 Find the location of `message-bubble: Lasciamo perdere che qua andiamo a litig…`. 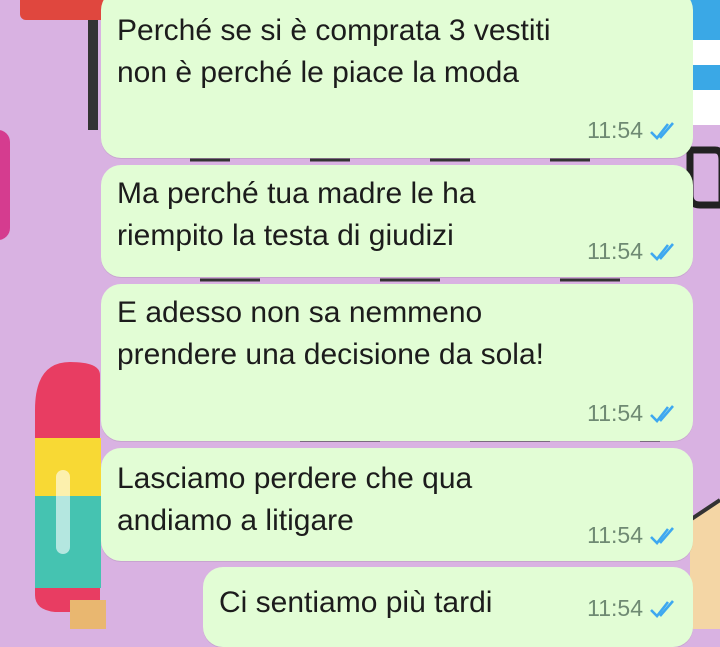

message-bubble: Lasciamo perdere che qua andiamo a litig… is located at coordinates (397, 504).